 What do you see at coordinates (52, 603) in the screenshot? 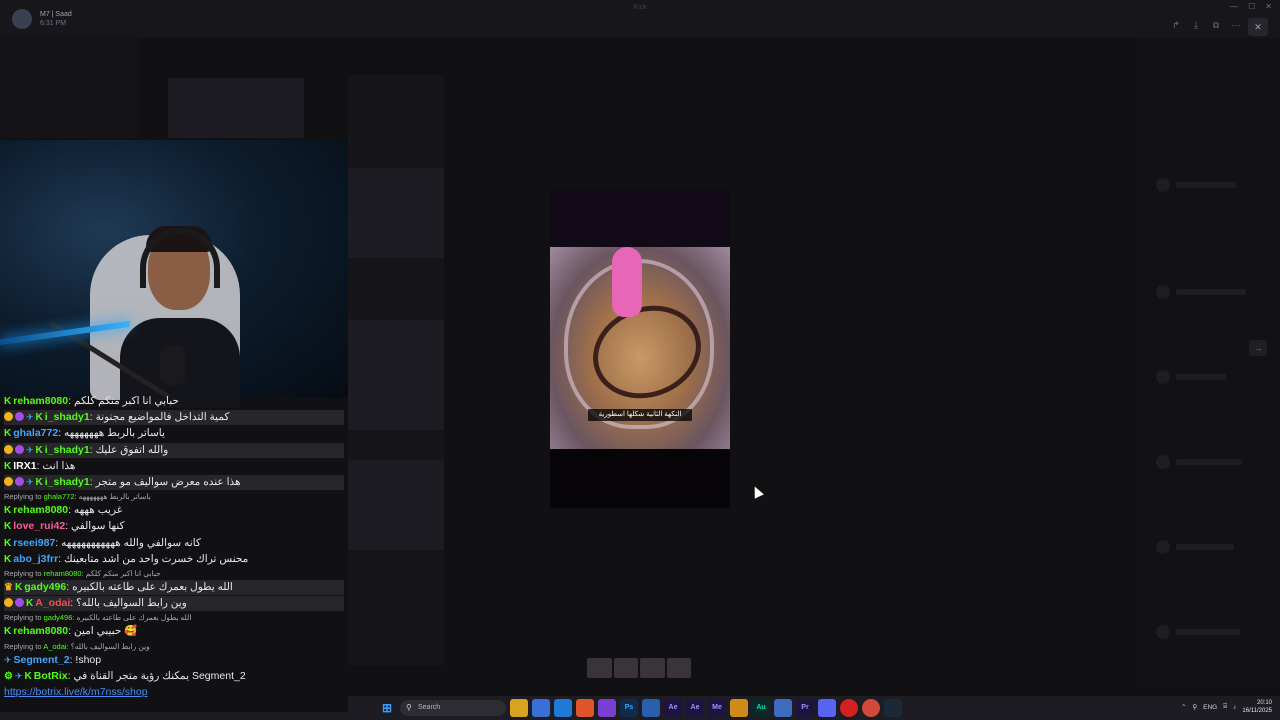
I see `chat-username: A_odai` at bounding box center [52, 603].